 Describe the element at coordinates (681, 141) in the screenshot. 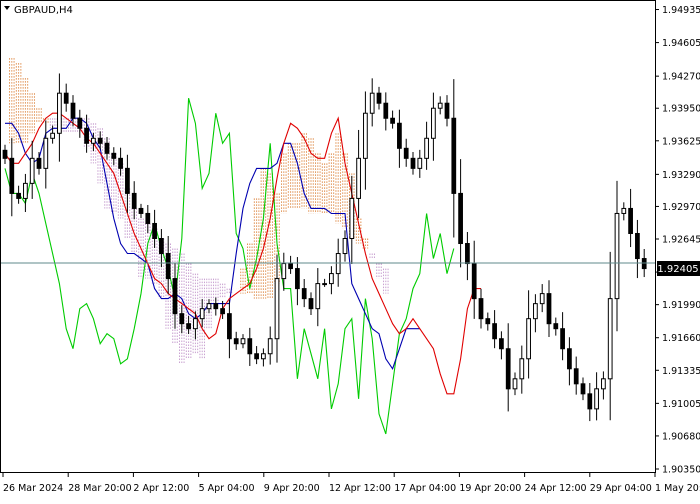

I see `y-tick-label: 1.93625` at that location.